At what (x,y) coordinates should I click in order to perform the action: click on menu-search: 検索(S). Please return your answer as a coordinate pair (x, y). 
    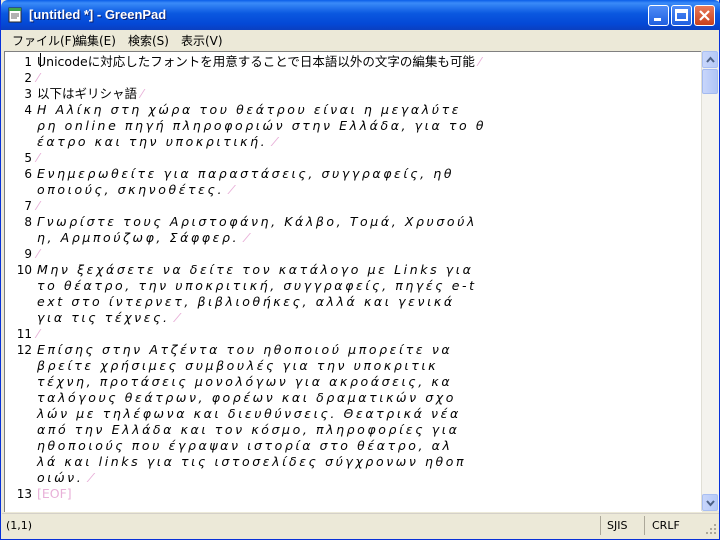
    Looking at the image, I should click on (148, 40).